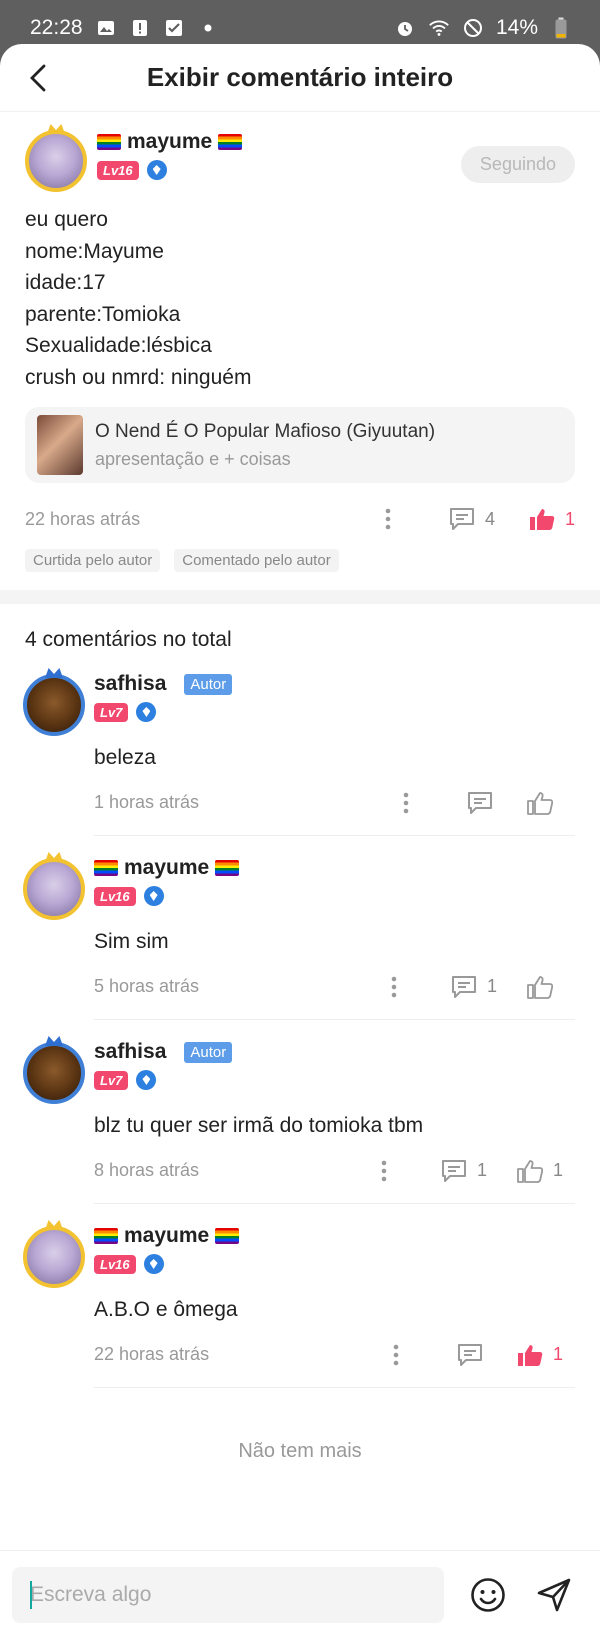  What do you see at coordinates (473, 28) in the screenshot?
I see `do-not-disturb-icon` at bounding box center [473, 28].